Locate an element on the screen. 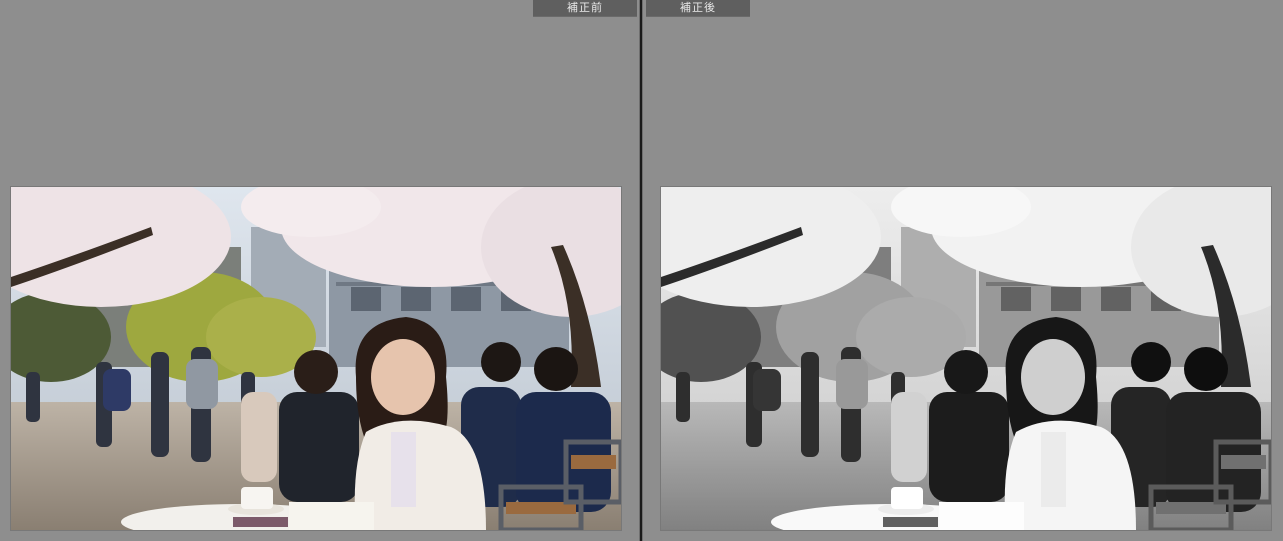  divider-line is located at coordinates (641, 270).